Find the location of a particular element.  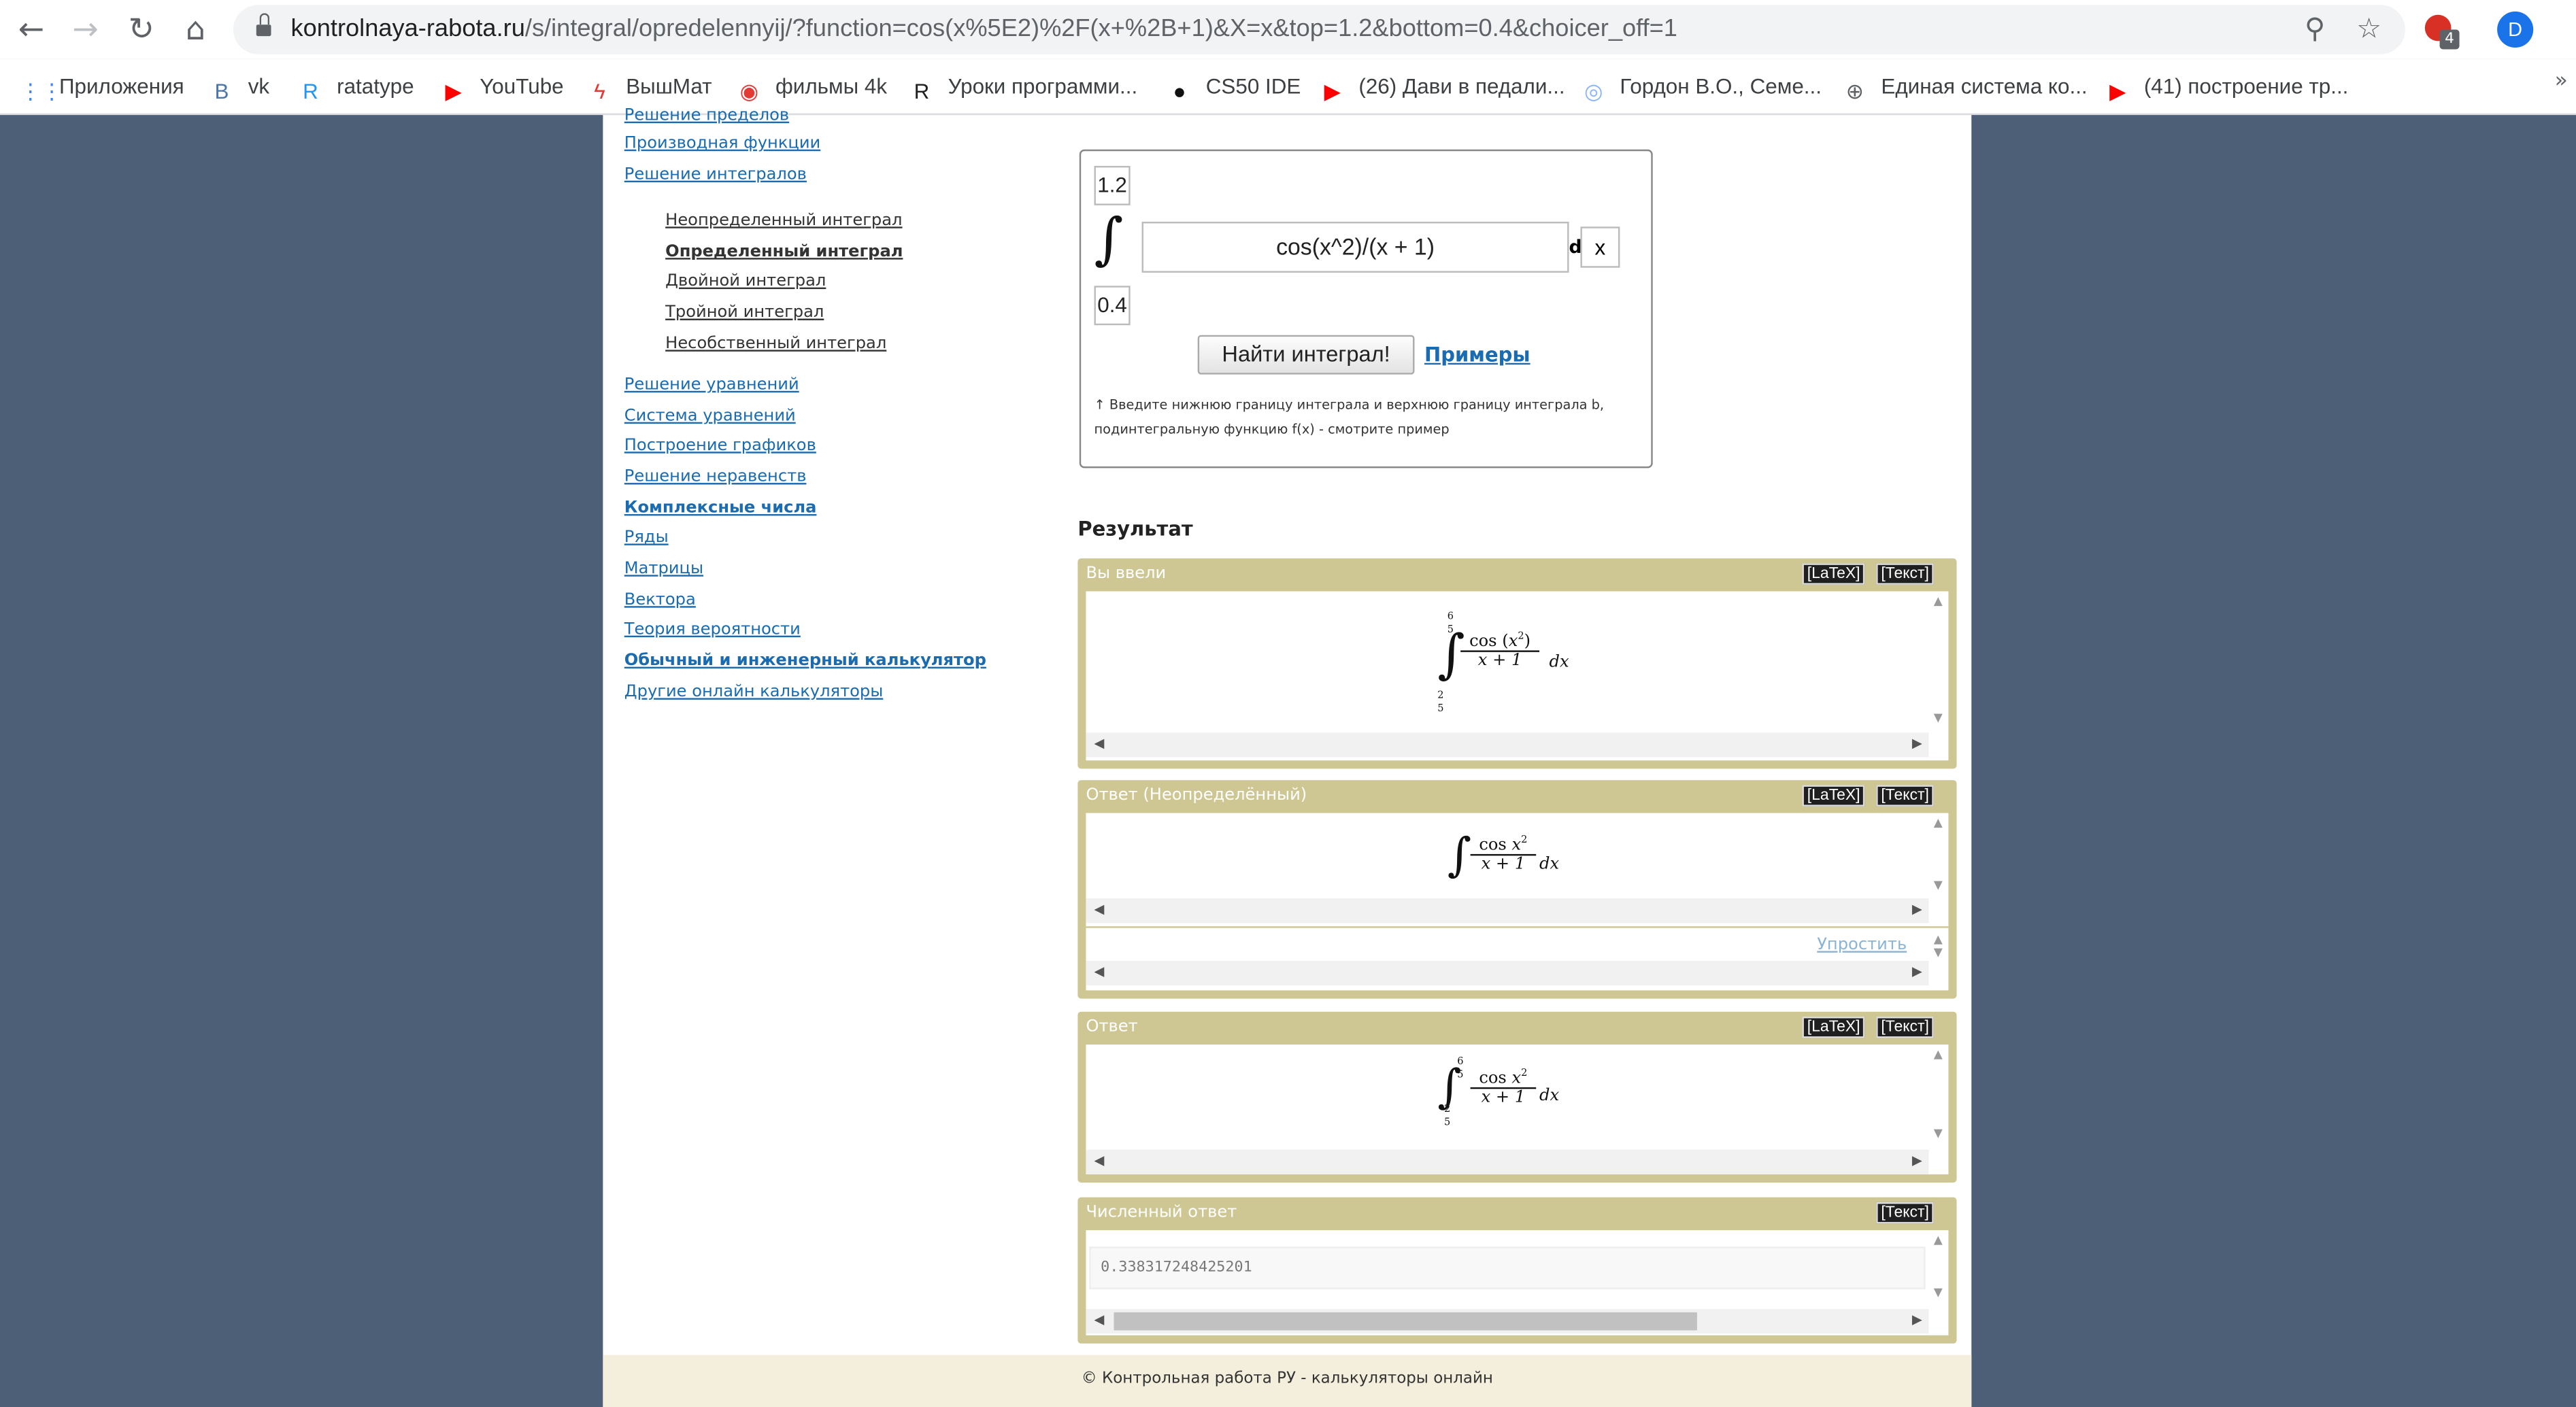

sidebar-sublink-improper: Несобственный интеграл is located at coordinates (775, 344).